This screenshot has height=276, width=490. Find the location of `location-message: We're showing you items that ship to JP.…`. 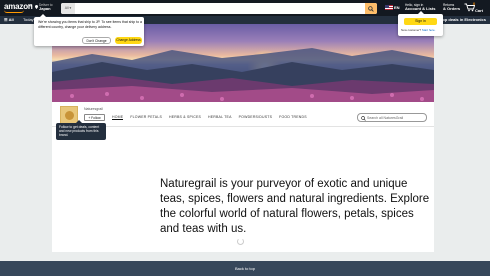

location-message: We're showing you items that ship to JP.… is located at coordinates (90, 24).